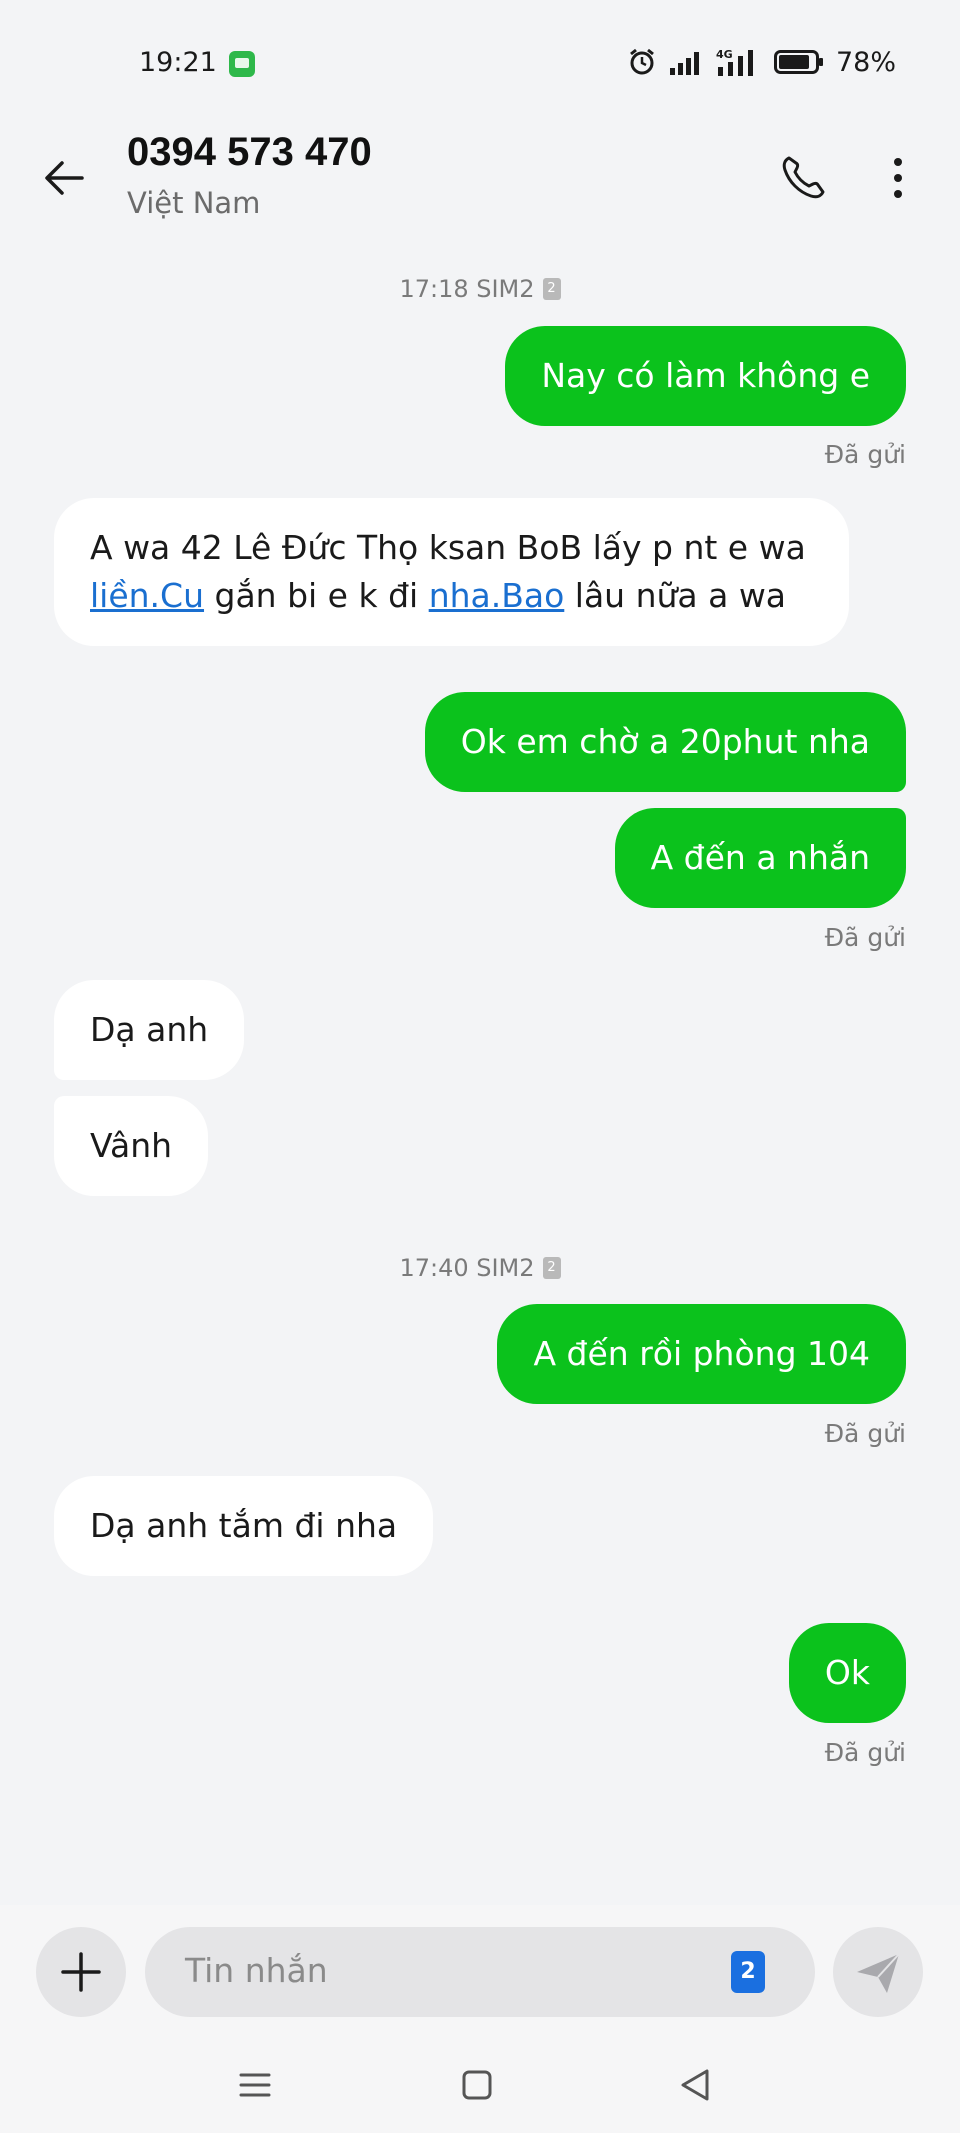  What do you see at coordinates (798, 62) in the screenshot?
I see `battery-icon` at bounding box center [798, 62].